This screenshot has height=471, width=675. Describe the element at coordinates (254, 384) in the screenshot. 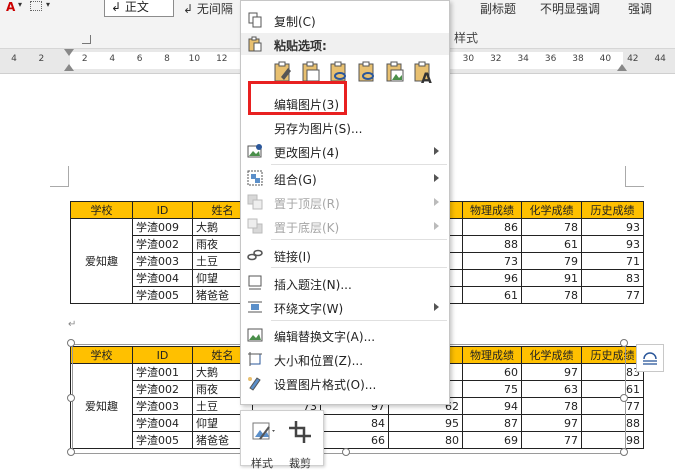

I see `format-picture-icon` at that location.